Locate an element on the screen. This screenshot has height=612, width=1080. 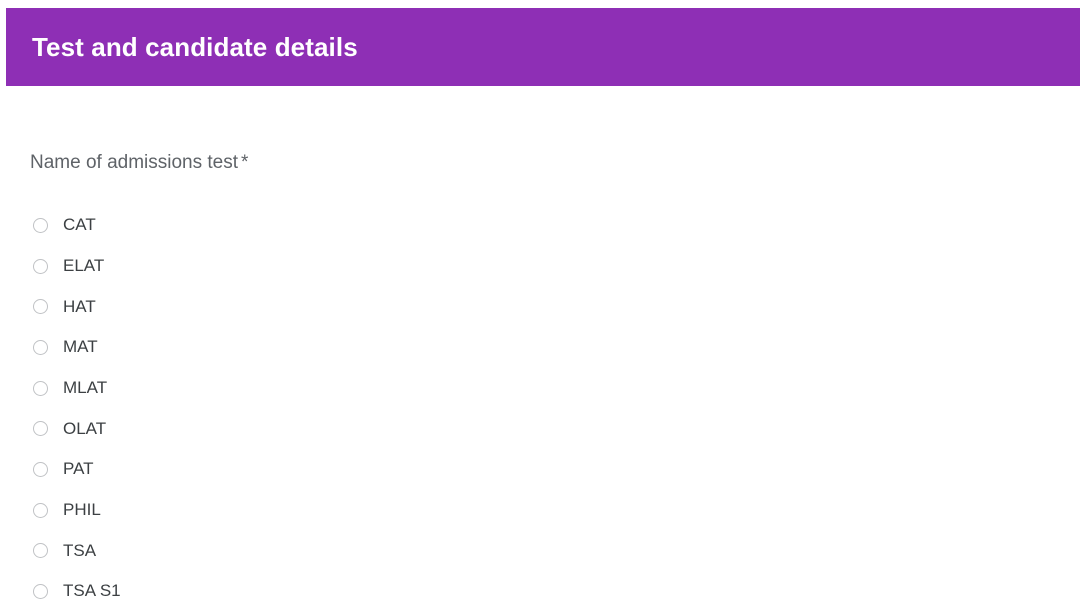
radio-option-mlat: MLAT is located at coordinates (555, 388).